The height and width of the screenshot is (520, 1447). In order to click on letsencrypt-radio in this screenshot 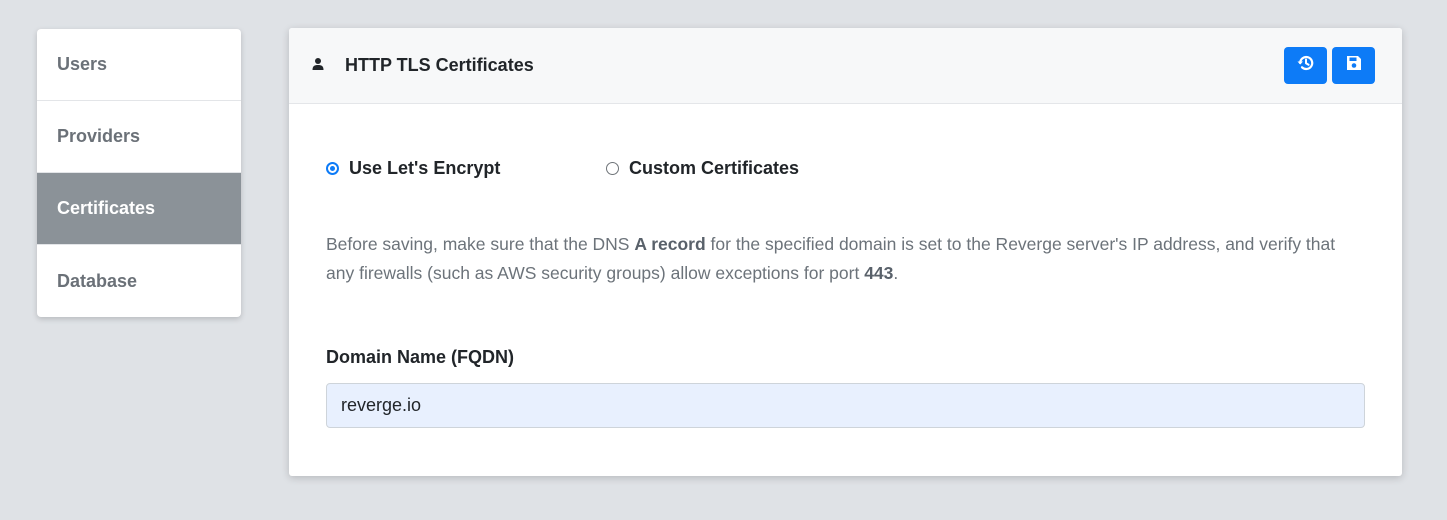, I will do `click(332, 168)`.